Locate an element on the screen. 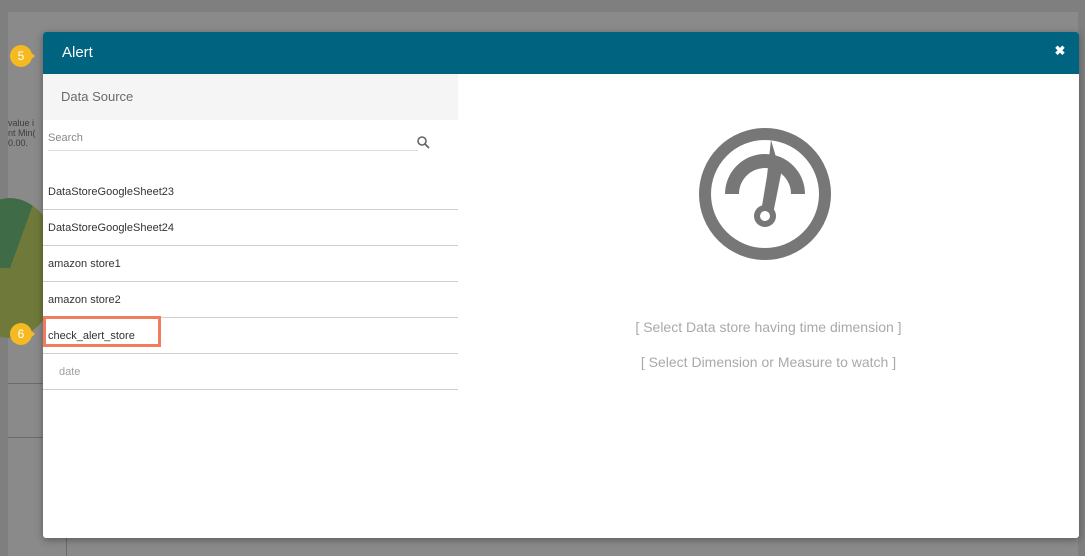  background-partial-text: value i nt Min( 0.00. is located at coordinates (28, 133).